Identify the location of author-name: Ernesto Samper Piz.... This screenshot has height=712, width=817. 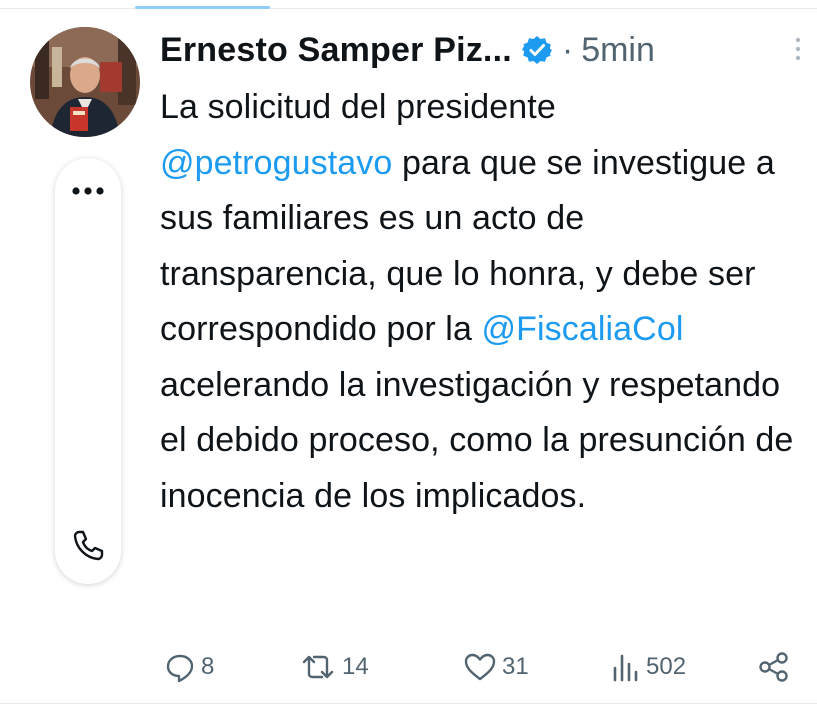
(336, 50).